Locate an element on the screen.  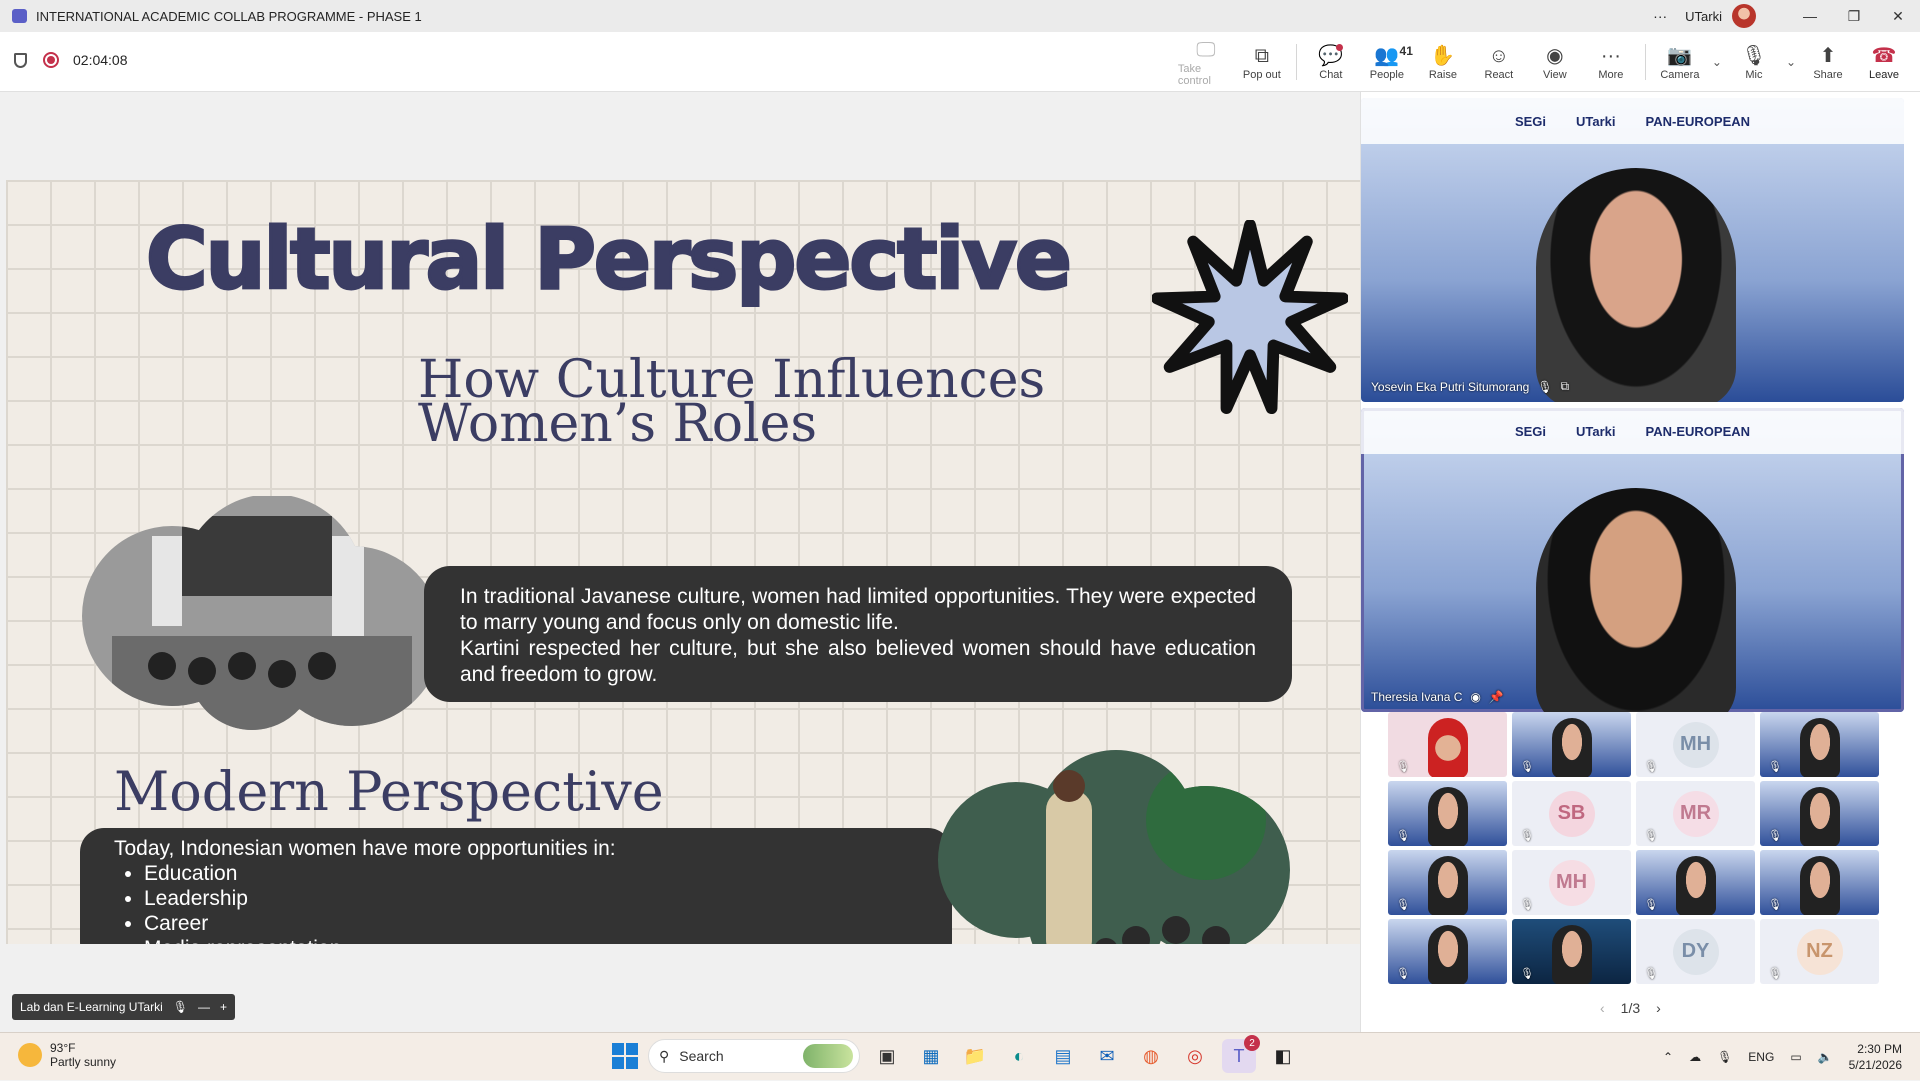
firefox-icon: ◍ is located at coordinates (1151, 1056).